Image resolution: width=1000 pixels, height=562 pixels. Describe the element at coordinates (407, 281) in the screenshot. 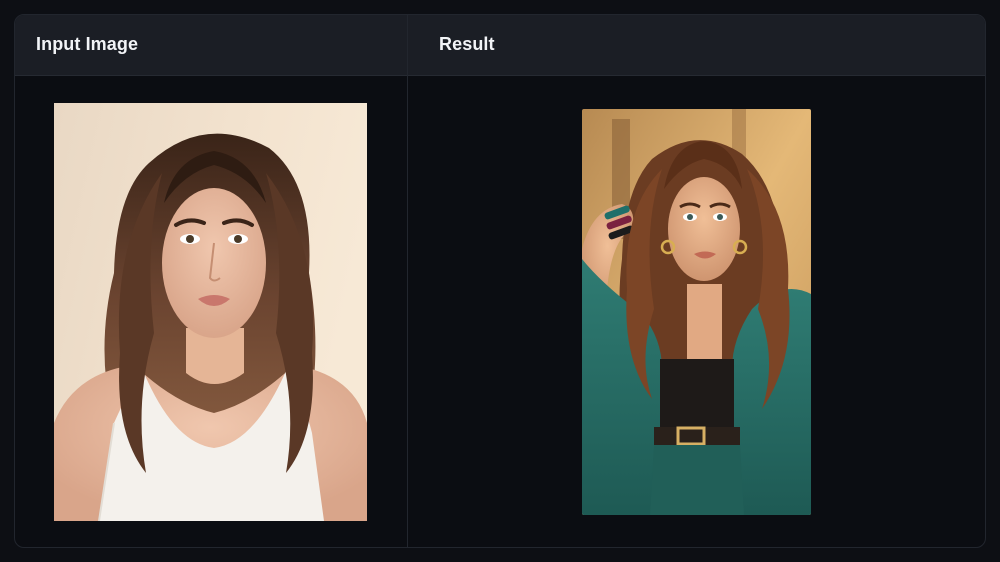

I see `column-divider` at that location.